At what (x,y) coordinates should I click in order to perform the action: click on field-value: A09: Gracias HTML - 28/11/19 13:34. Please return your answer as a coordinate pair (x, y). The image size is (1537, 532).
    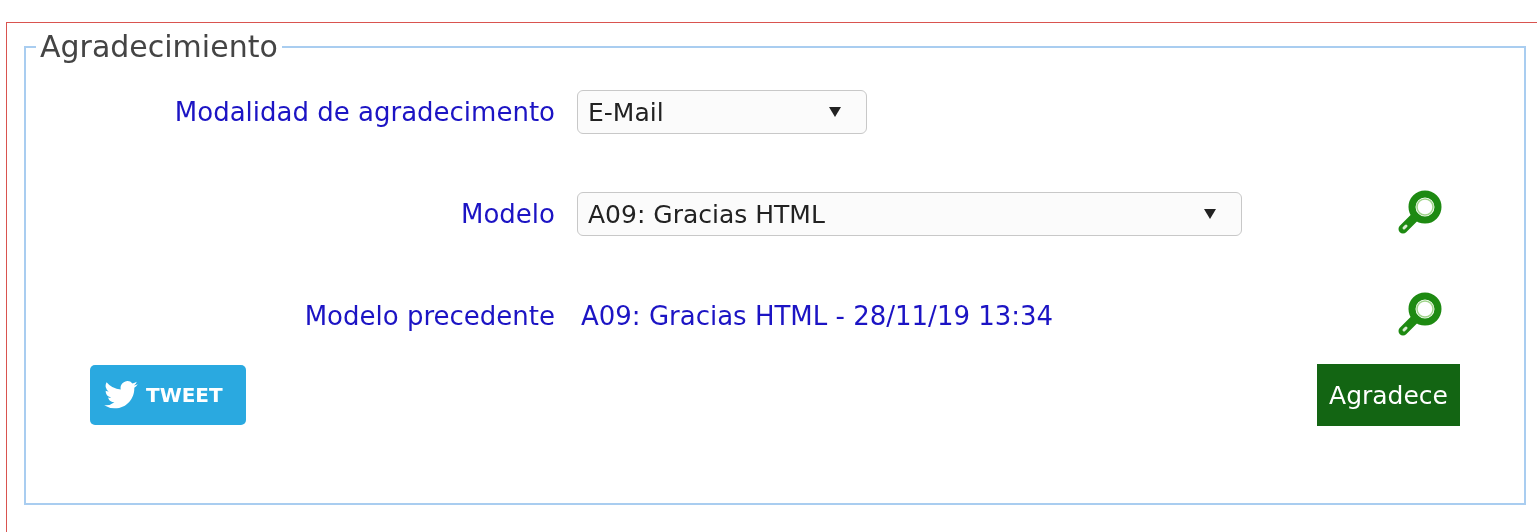
    Looking at the image, I should click on (817, 316).